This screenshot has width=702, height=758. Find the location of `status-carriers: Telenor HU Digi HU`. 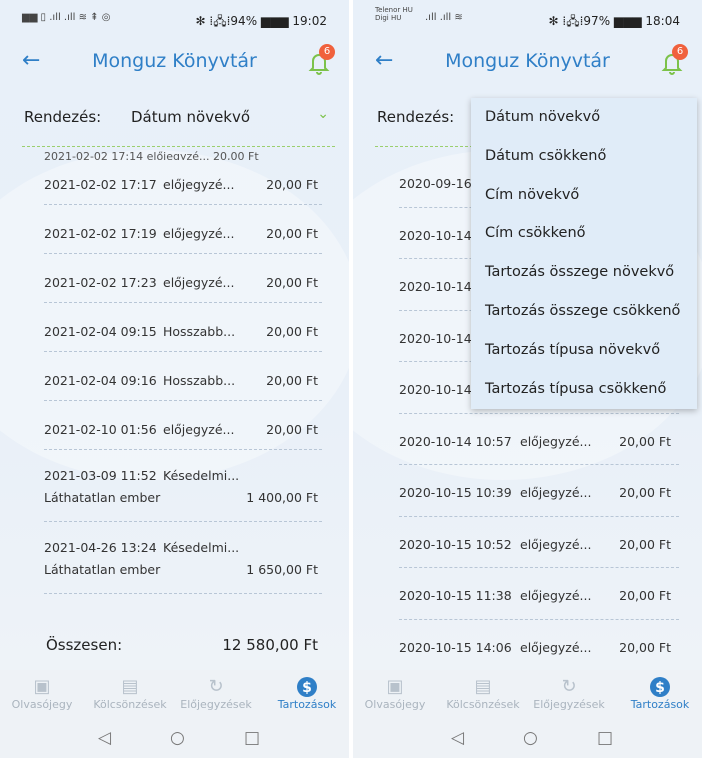

status-carriers: Telenor HU Digi HU is located at coordinates (394, 14).